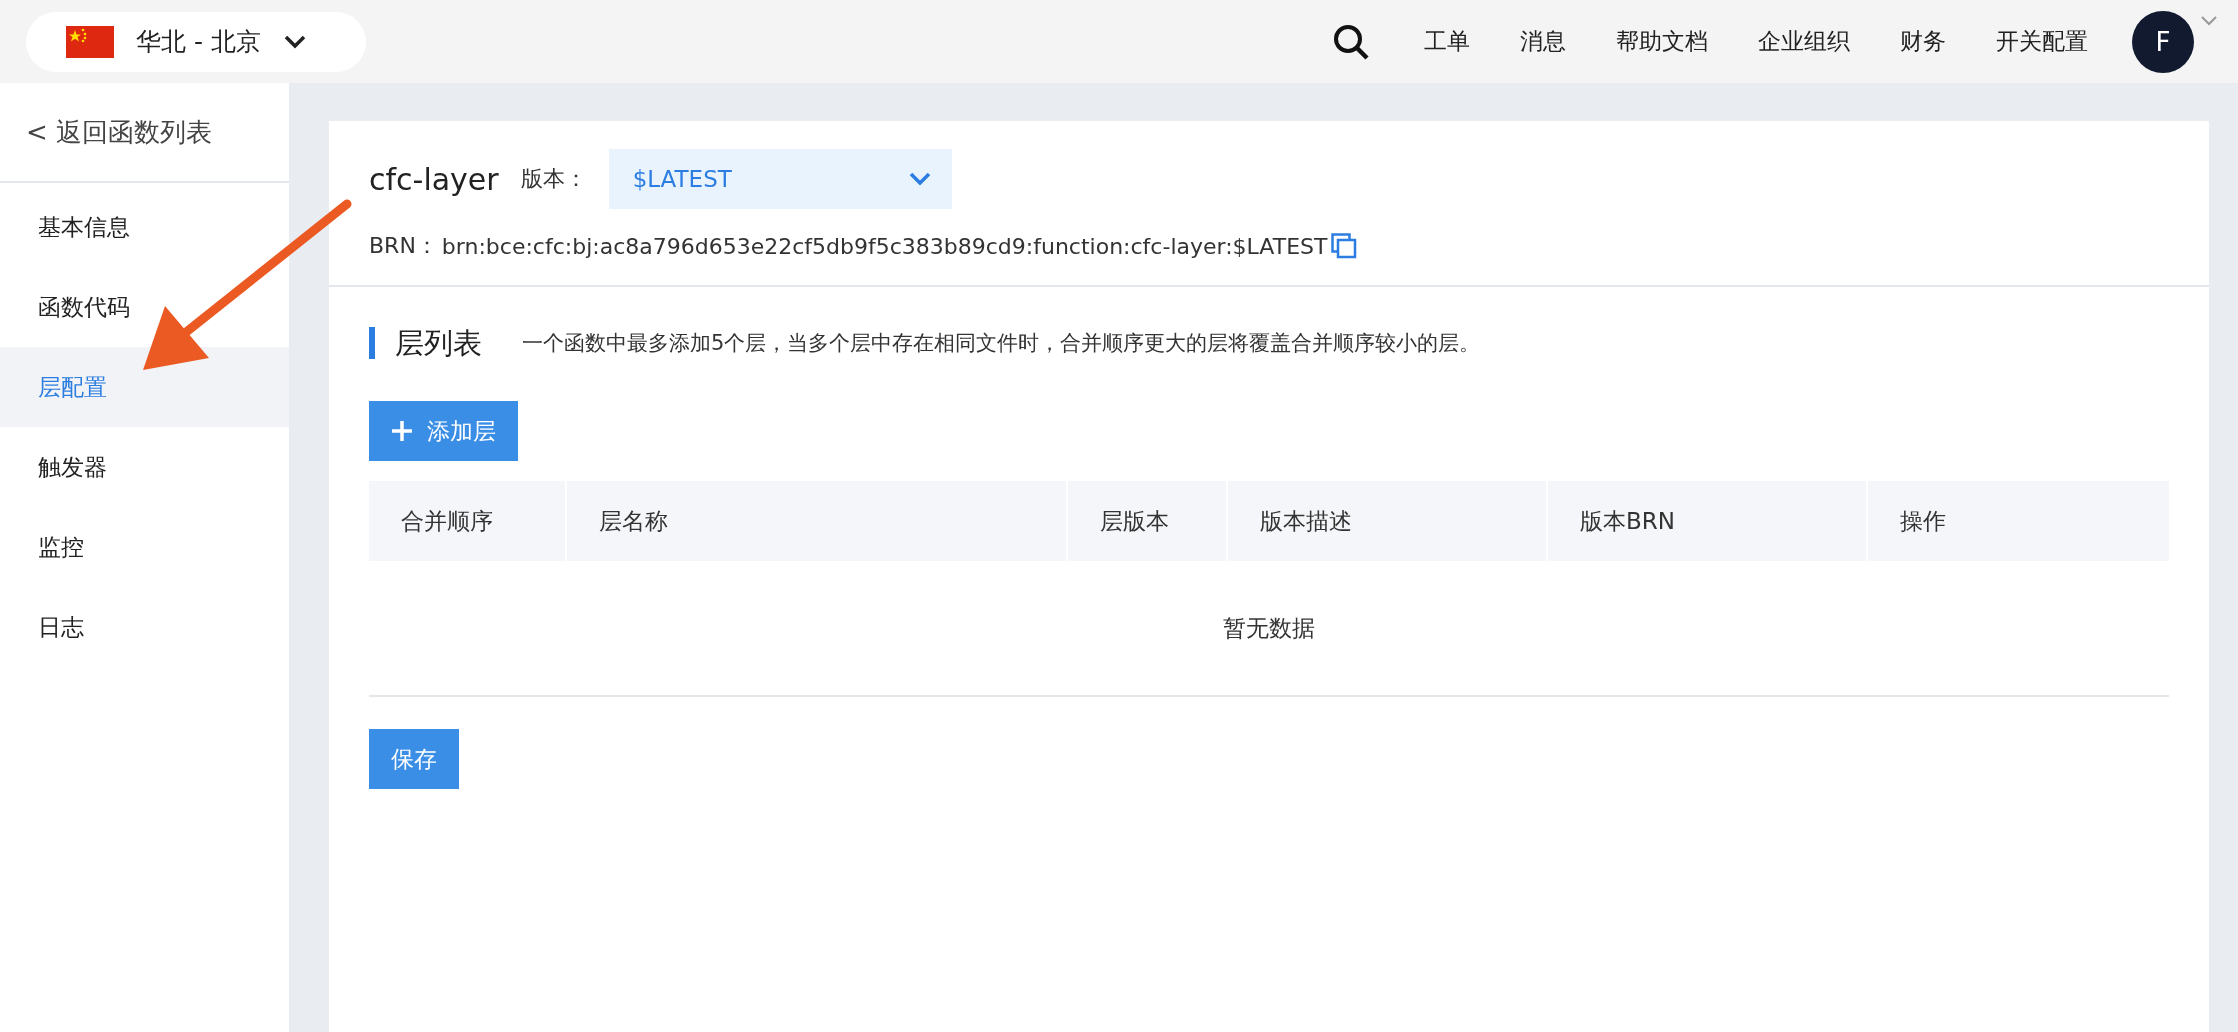  Describe the element at coordinates (1269, 628) in the screenshot. I see `empty-message: 暂无数据` at that location.